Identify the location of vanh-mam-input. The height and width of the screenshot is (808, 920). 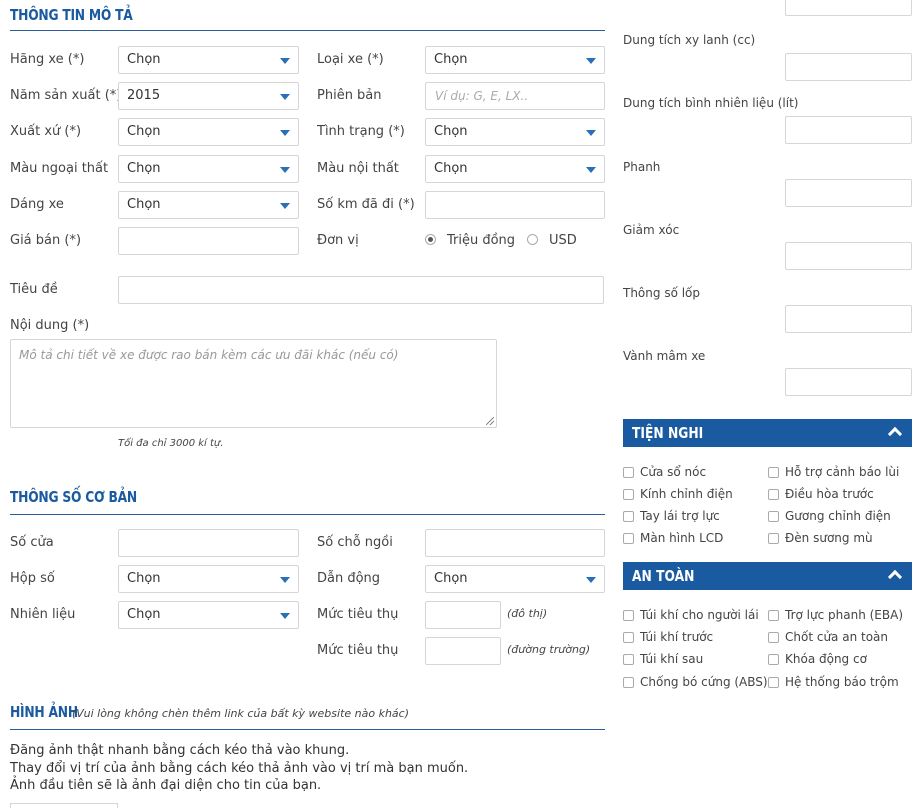
(848, 382).